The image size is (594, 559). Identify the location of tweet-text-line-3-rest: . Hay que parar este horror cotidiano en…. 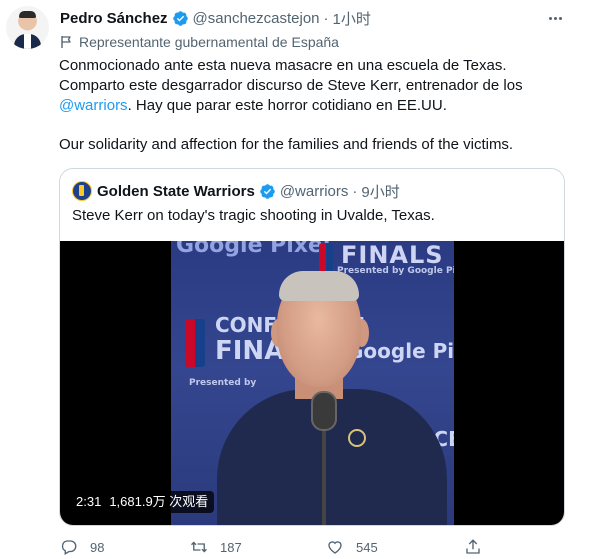
(287, 105).